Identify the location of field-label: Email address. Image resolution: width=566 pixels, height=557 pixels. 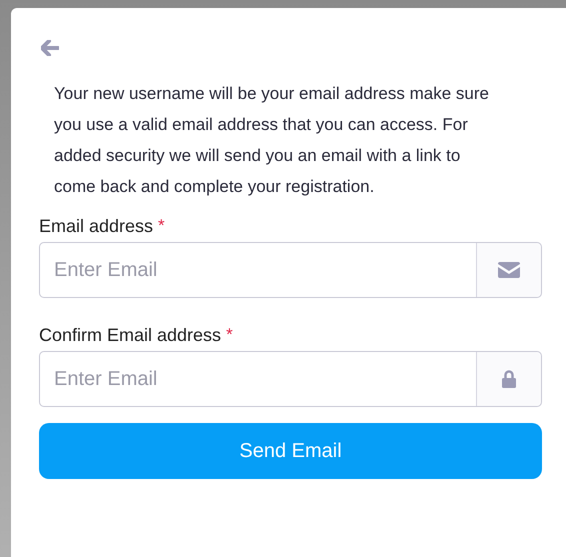
(96, 226).